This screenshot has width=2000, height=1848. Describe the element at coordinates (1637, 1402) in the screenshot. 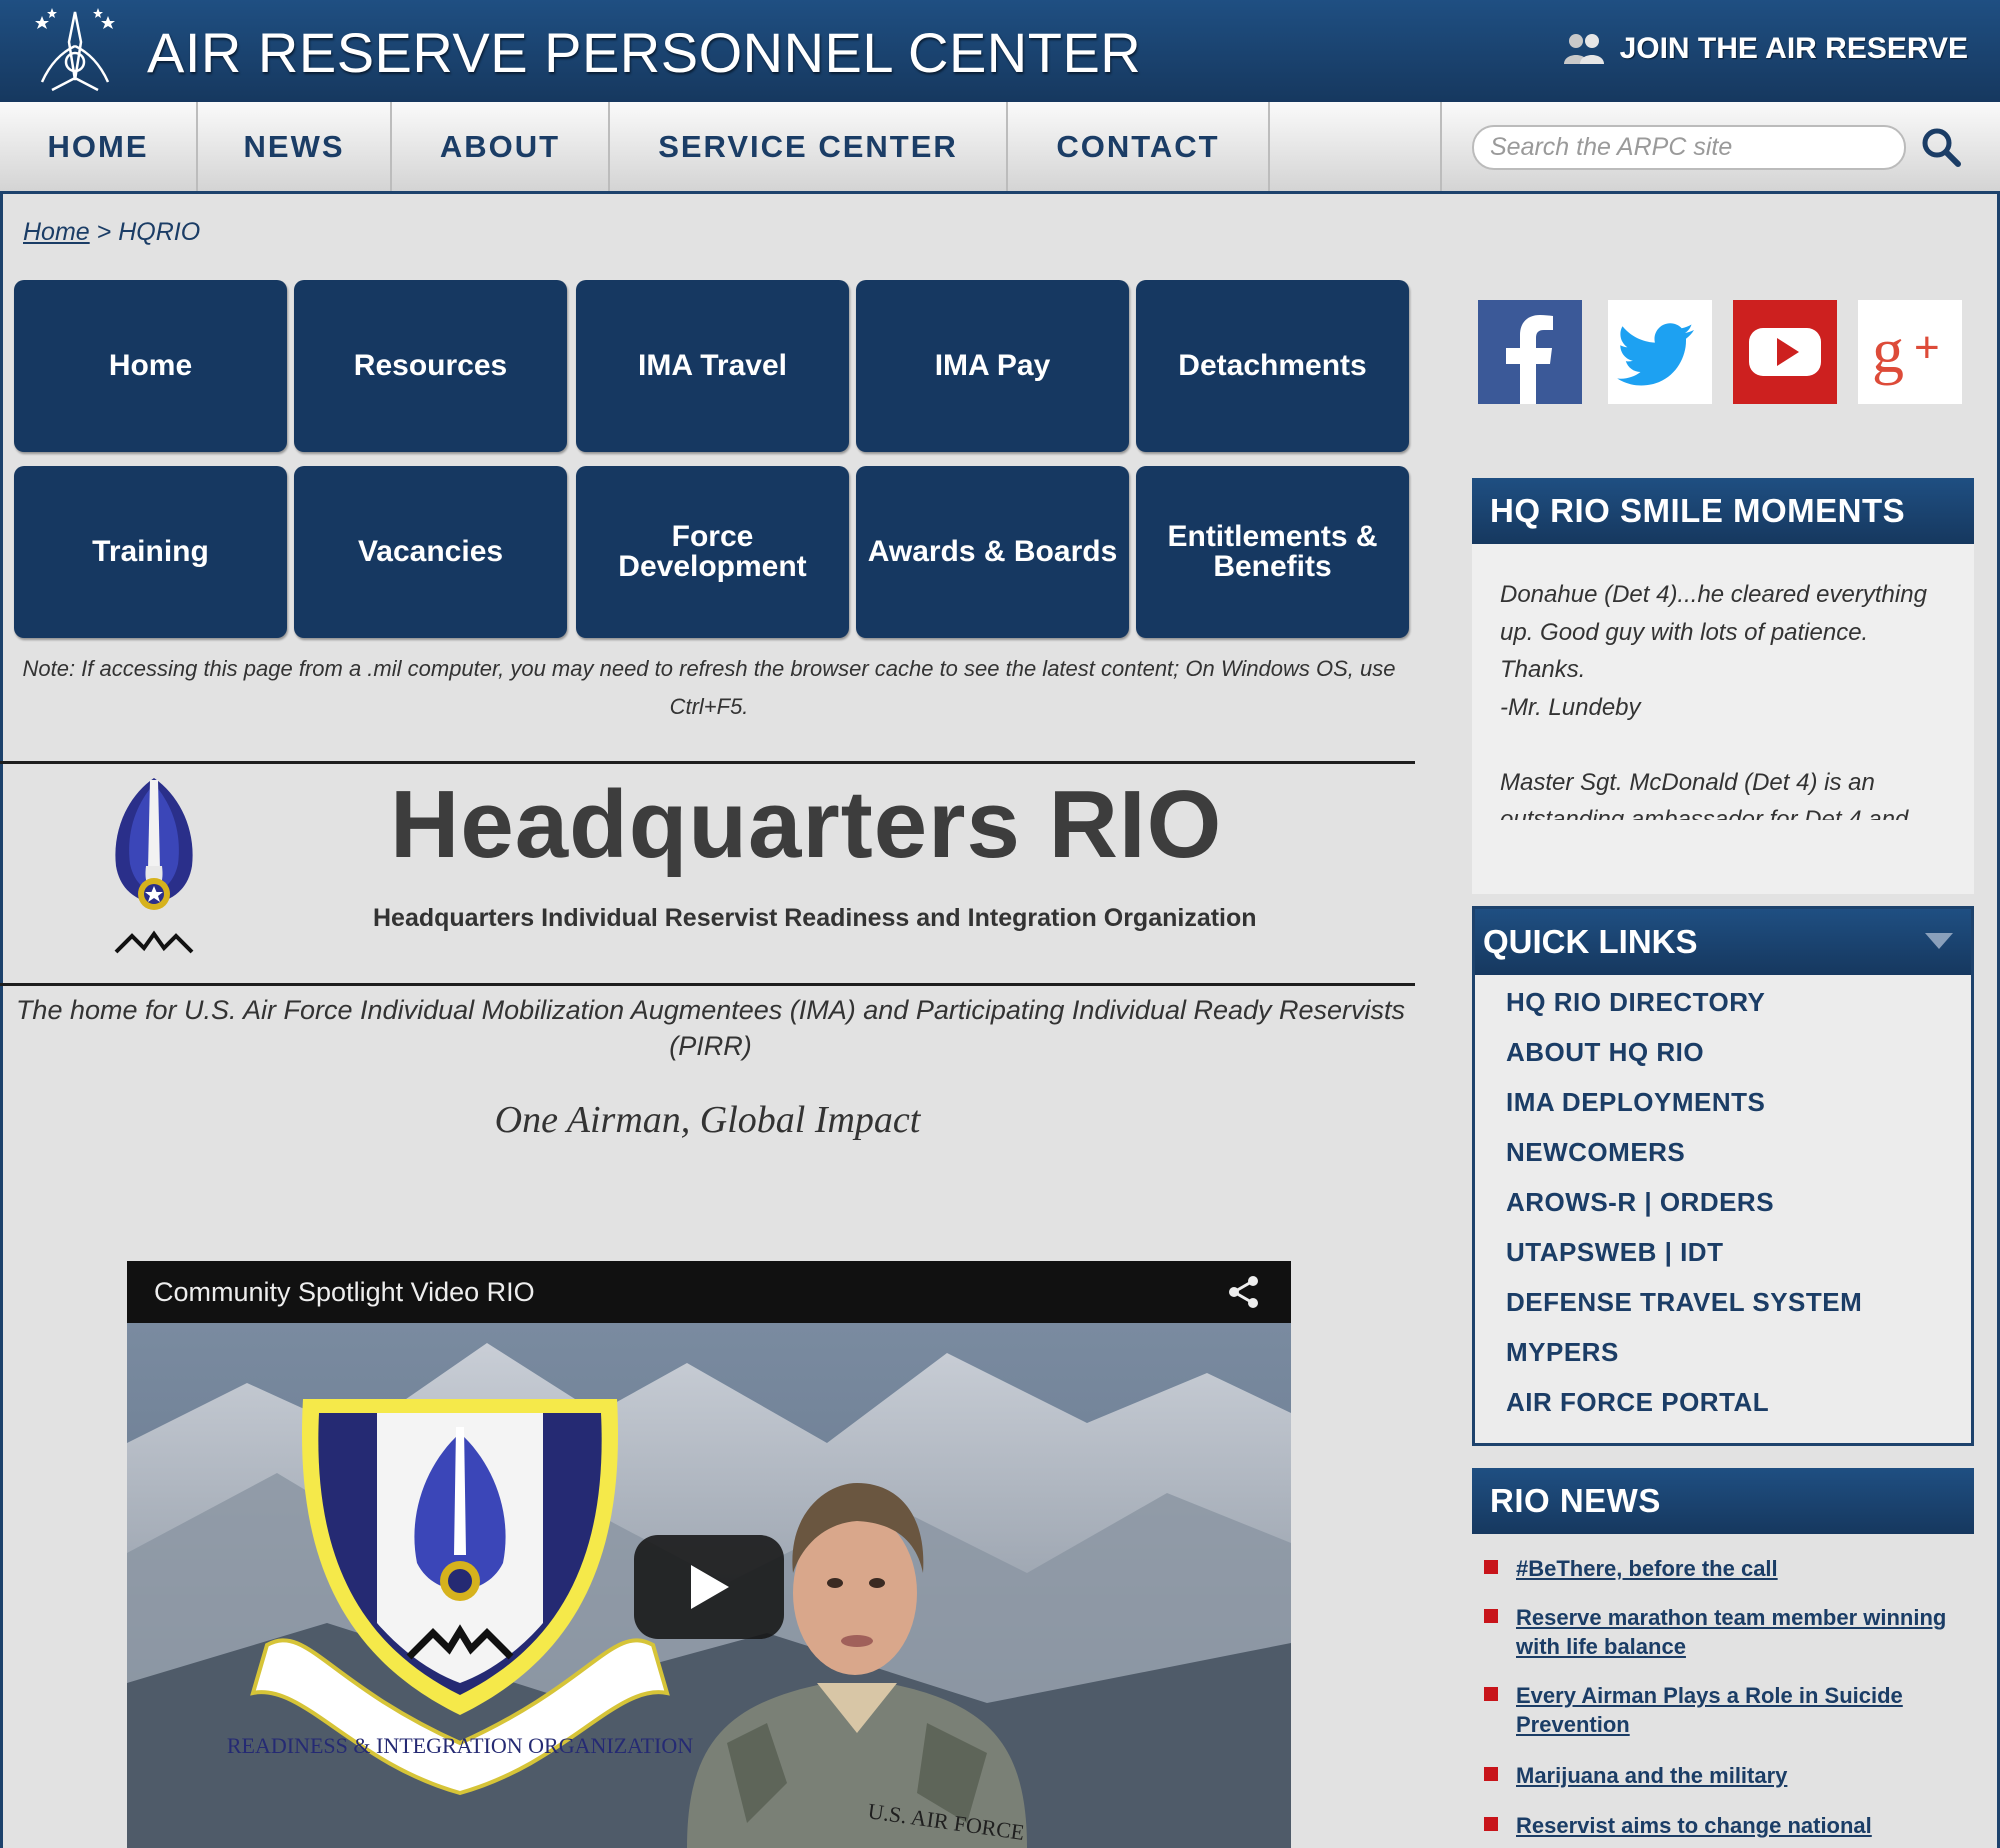

I see `quick-link-item: AIR FORCE PORTAL` at that location.